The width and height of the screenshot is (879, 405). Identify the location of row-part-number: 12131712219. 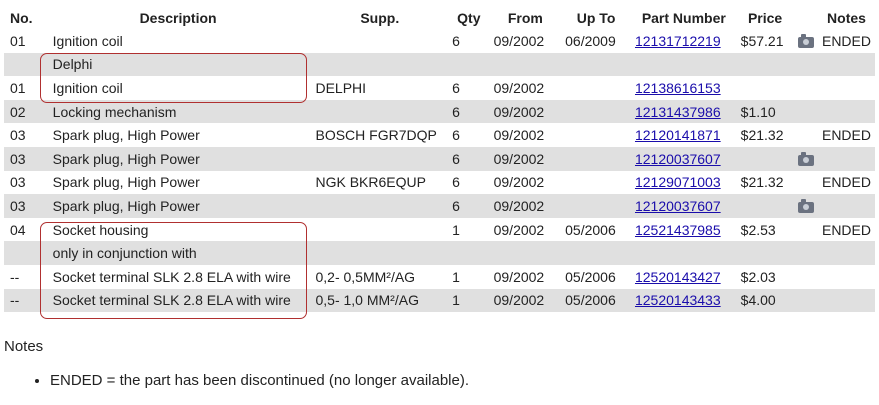
(683, 41).